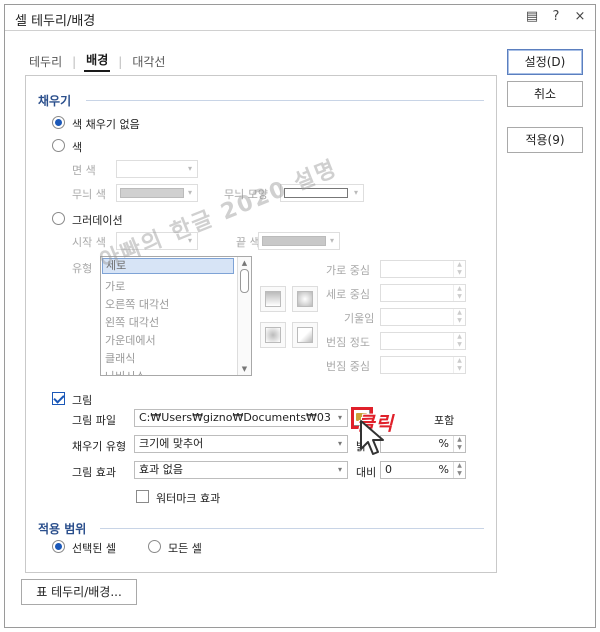 The image size is (600, 632). What do you see at coordinates (58, 122) in the screenshot?
I see `no-fill-radio` at bounding box center [58, 122].